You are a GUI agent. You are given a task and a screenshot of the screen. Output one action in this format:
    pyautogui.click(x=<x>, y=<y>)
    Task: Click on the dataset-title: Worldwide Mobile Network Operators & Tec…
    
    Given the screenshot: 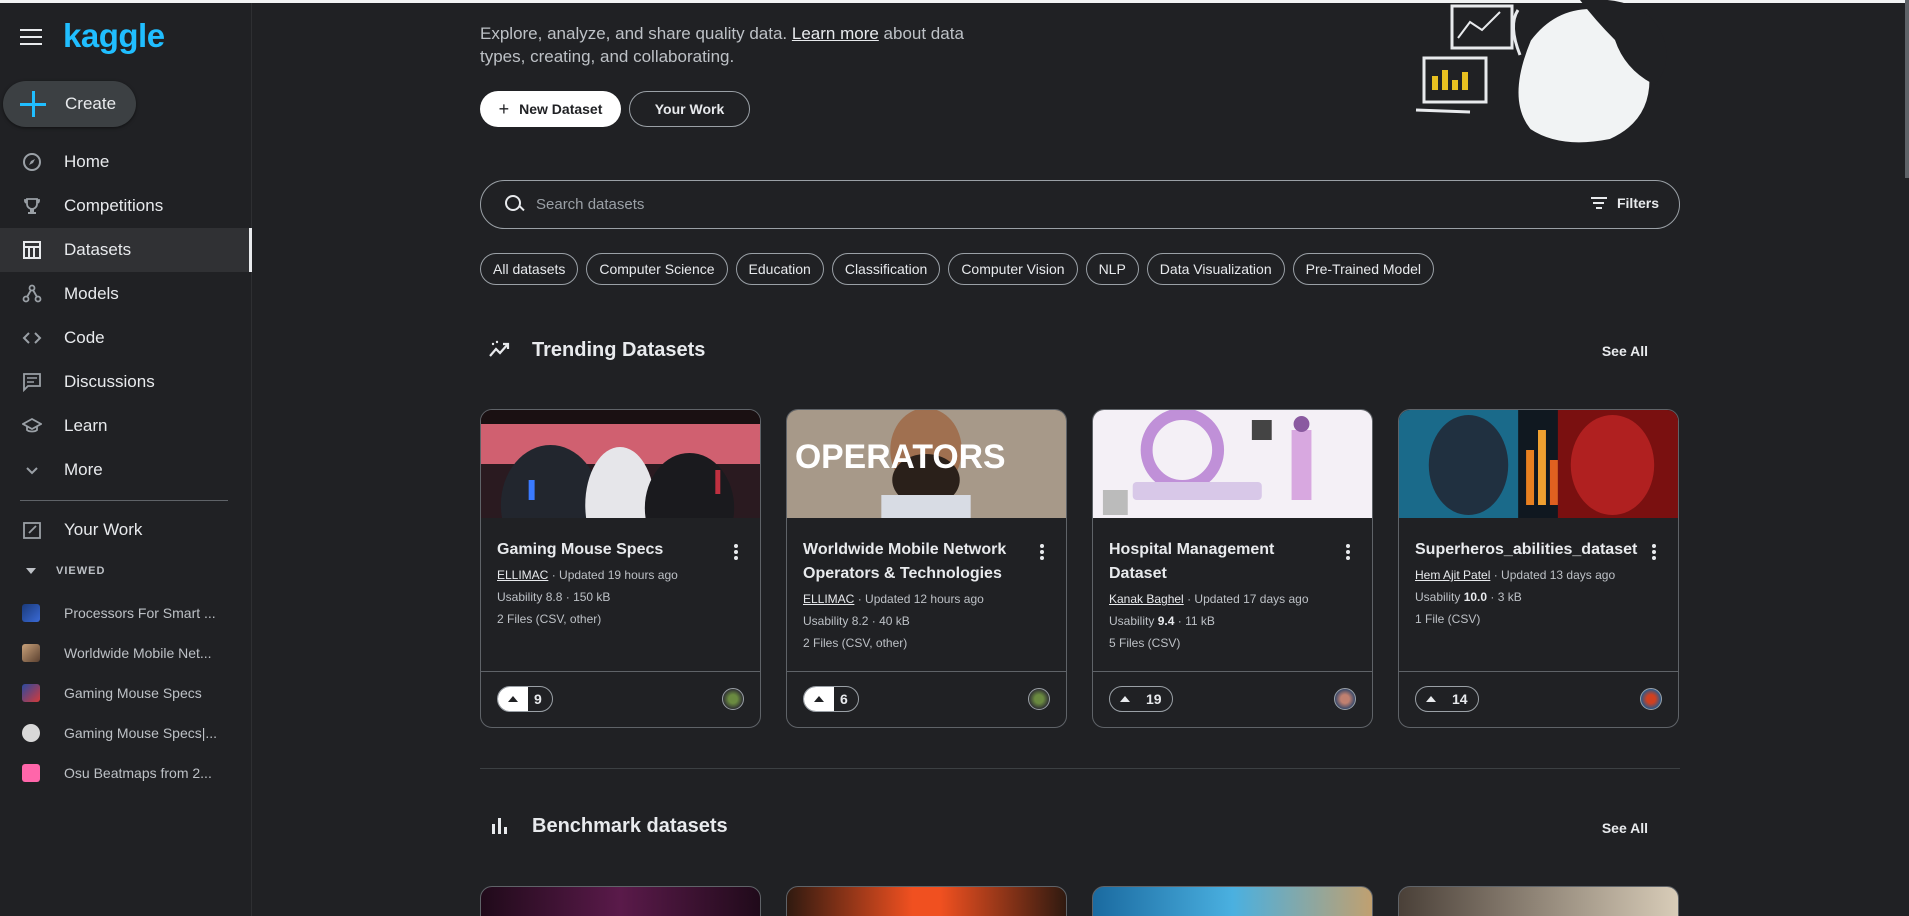 What is the action you would take?
    pyautogui.click(x=915, y=562)
    